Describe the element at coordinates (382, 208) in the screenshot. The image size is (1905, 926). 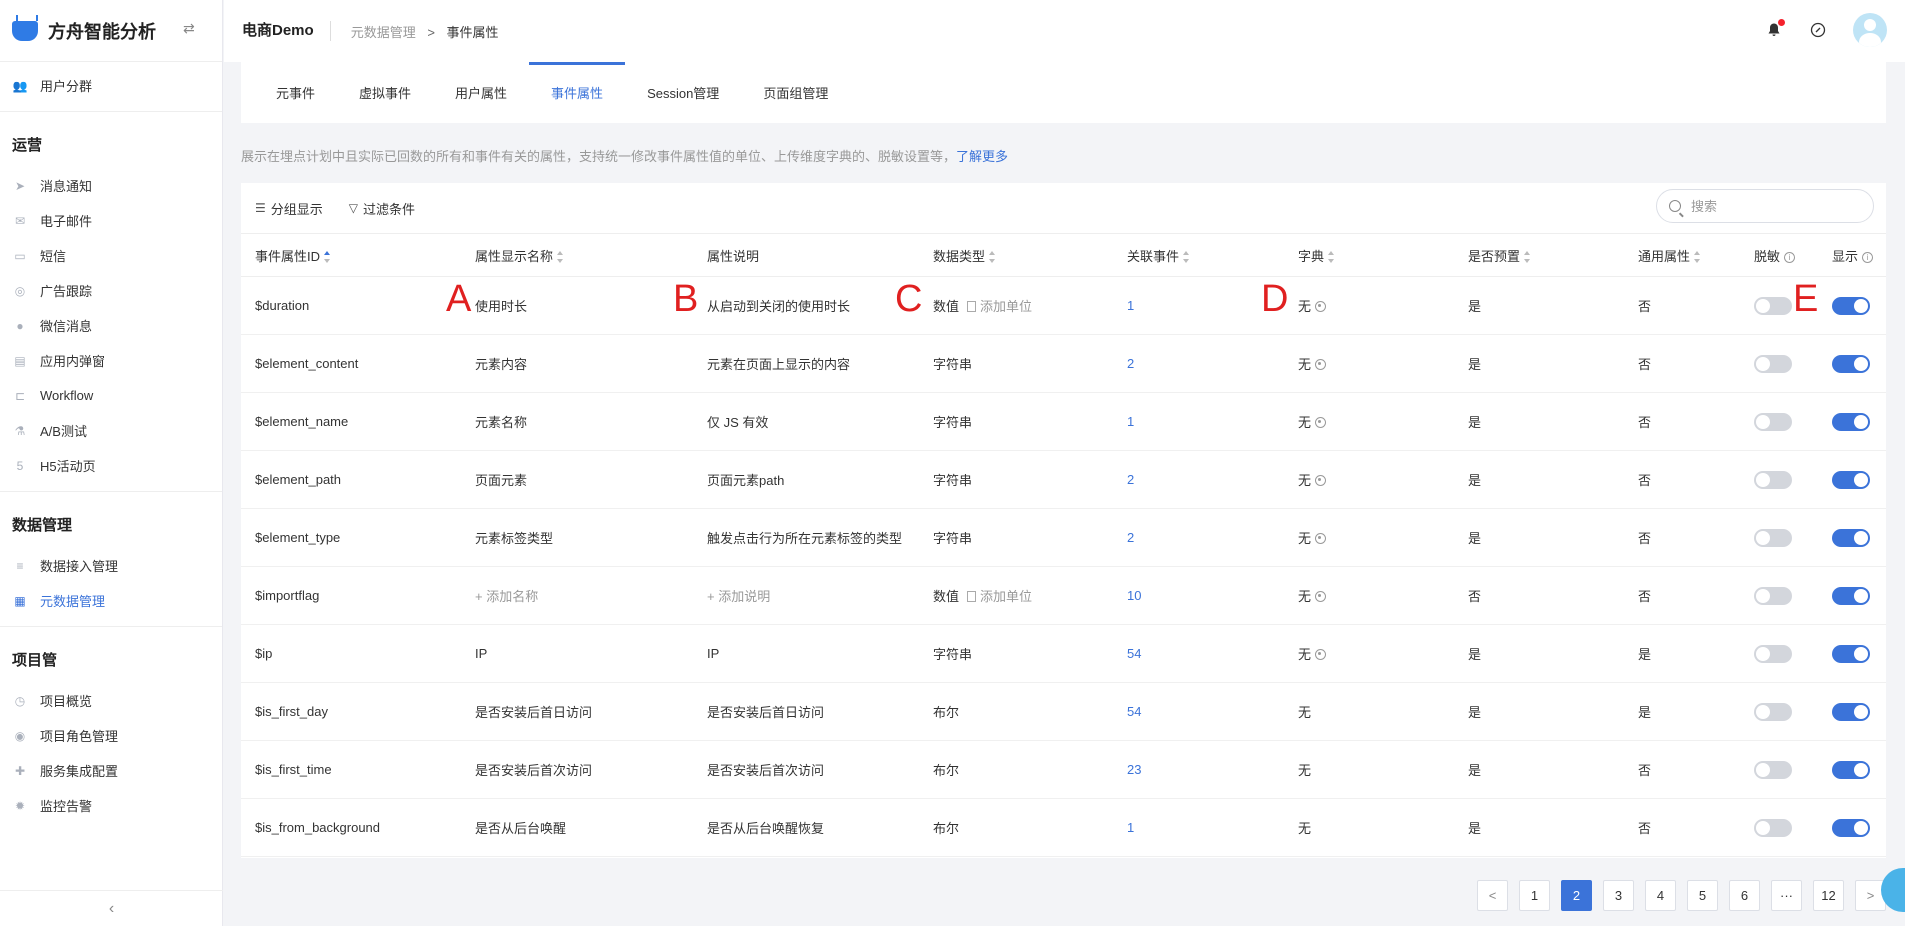
I see `filter-button: ▽ 过滤条件` at that location.